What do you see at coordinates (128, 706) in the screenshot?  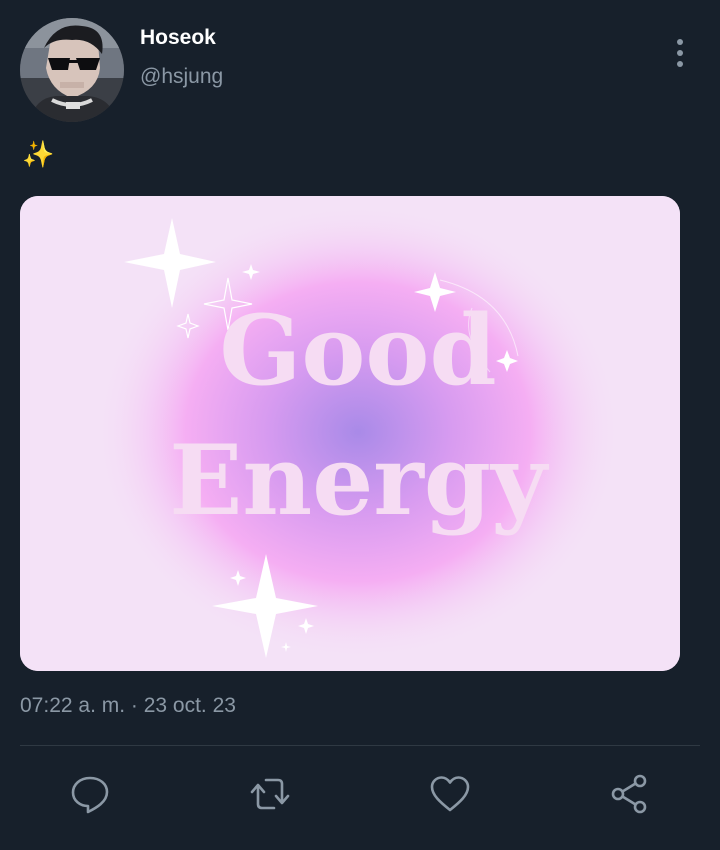 I see `tweet-timestamp: 07:22 a. m. · 23 oct. 23` at bounding box center [128, 706].